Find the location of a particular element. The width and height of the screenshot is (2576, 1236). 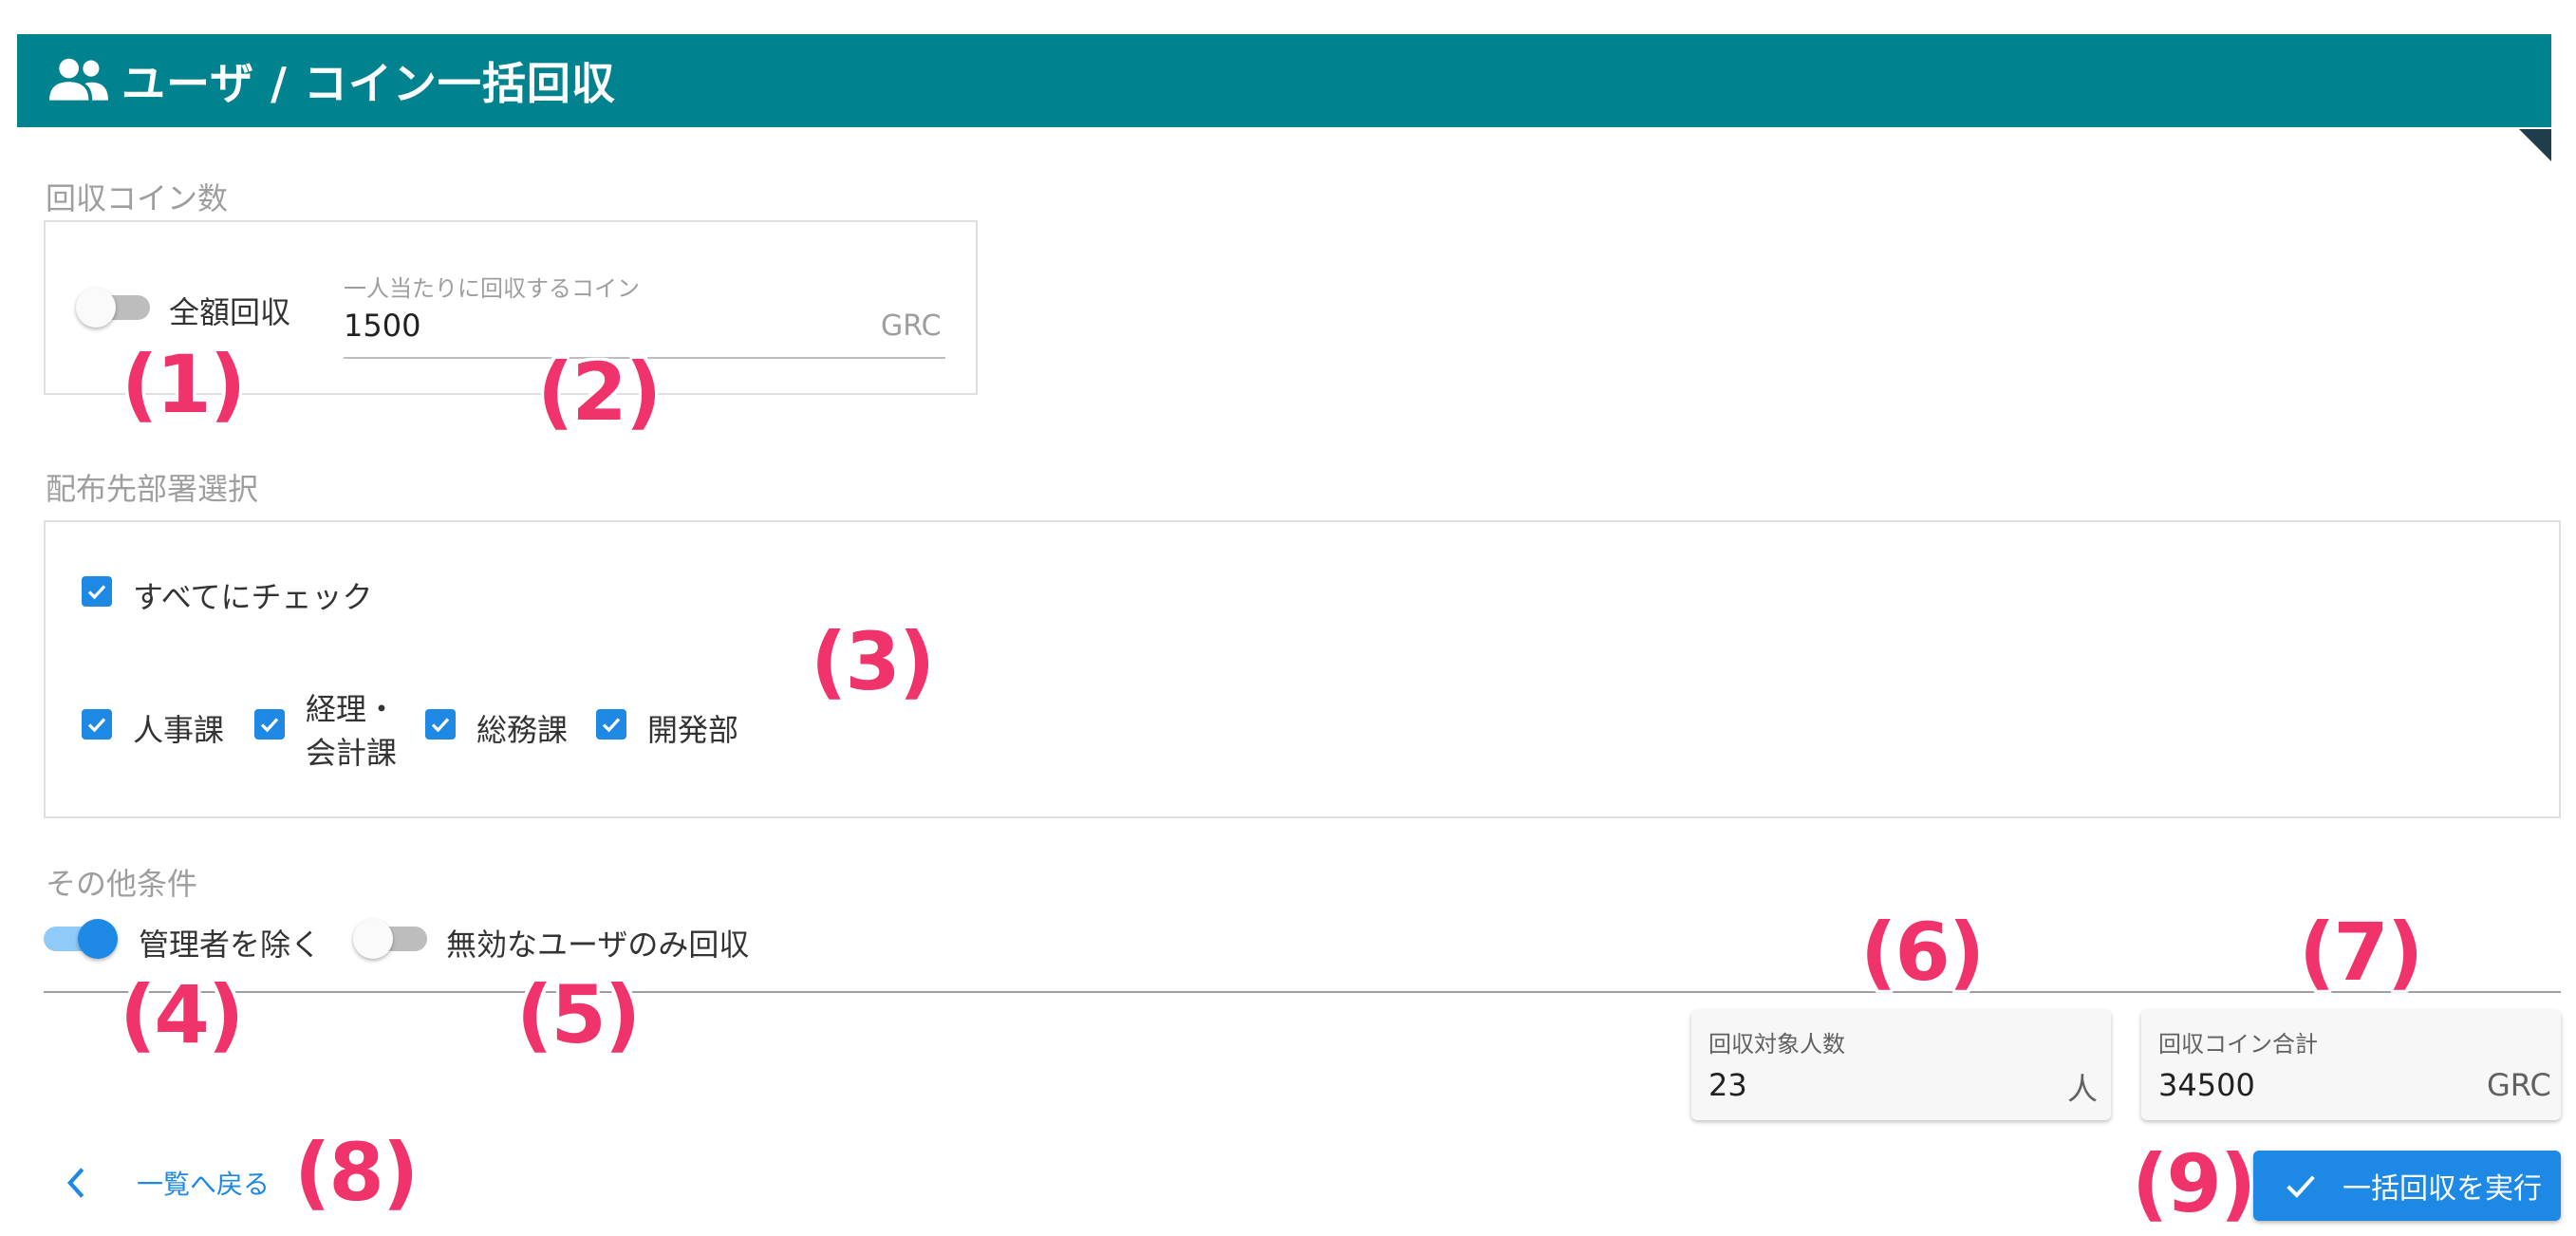

select-all-checkbox is located at coordinates (97, 591).